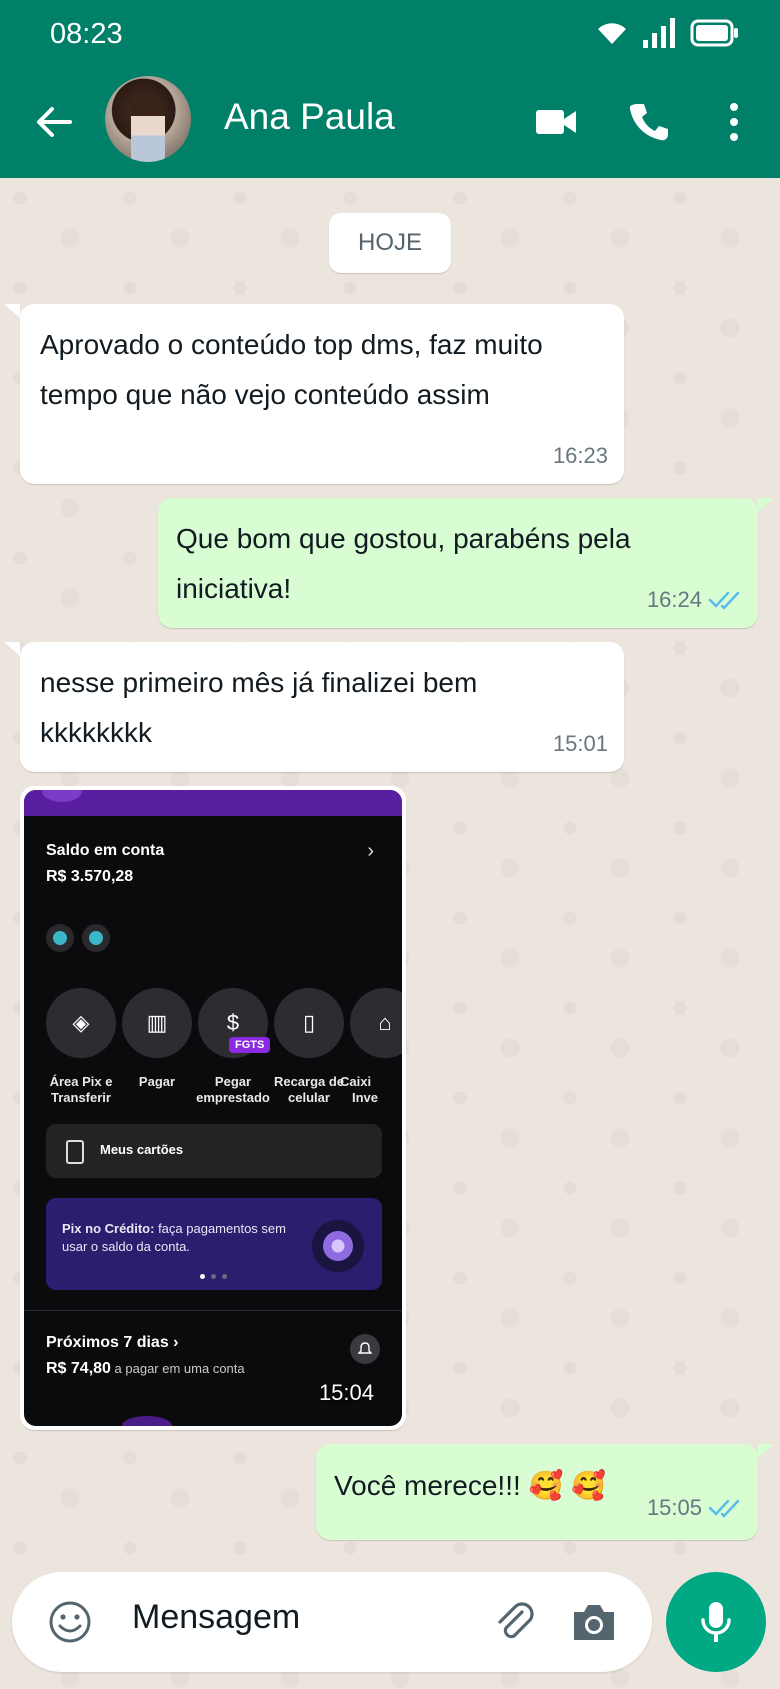 This screenshot has width=780, height=1689. I want to click on camera-icon, so click(594, 1622).